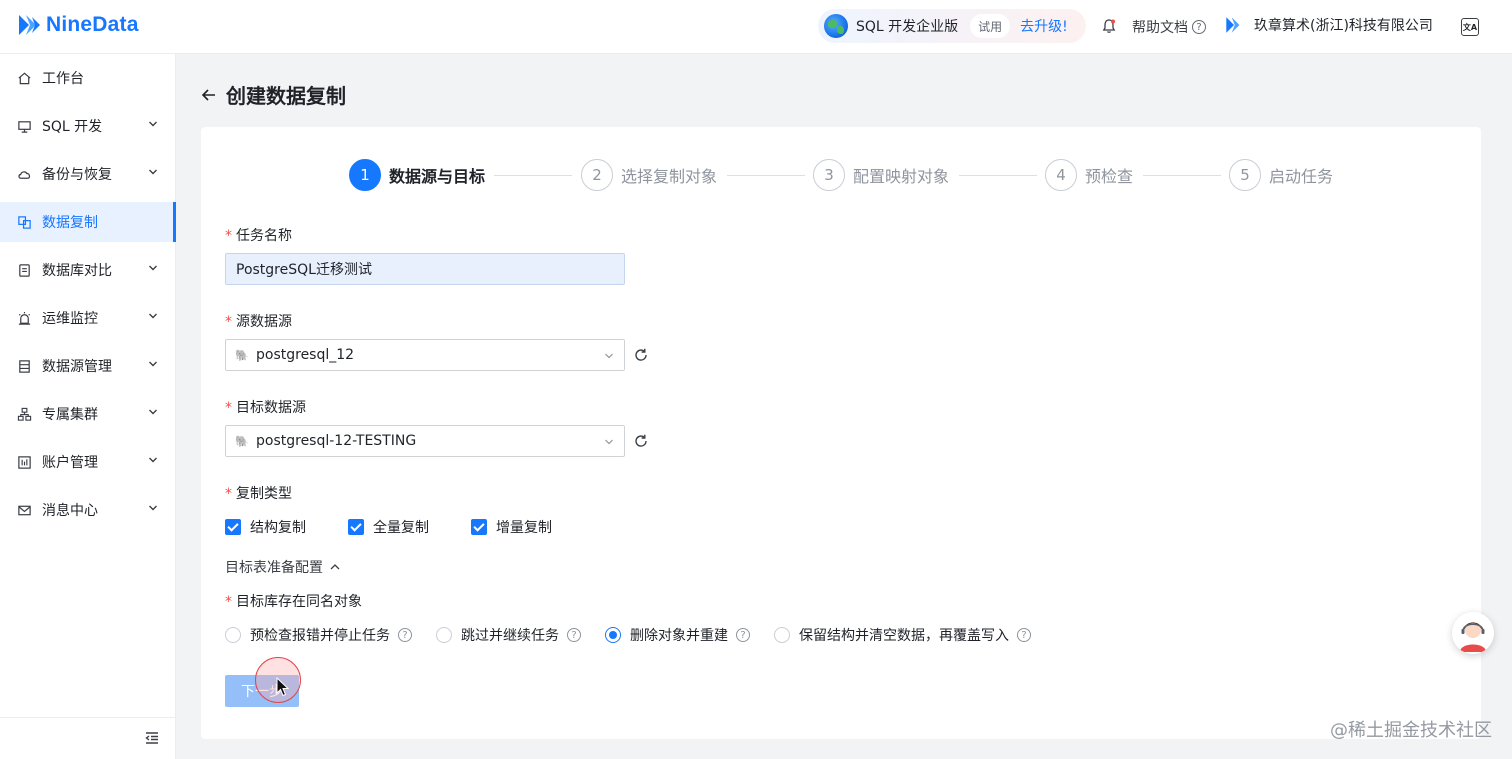 This screenshot has width=1512, height=759. I want to click on page-header: 创建数据复制, so click(273, 94).